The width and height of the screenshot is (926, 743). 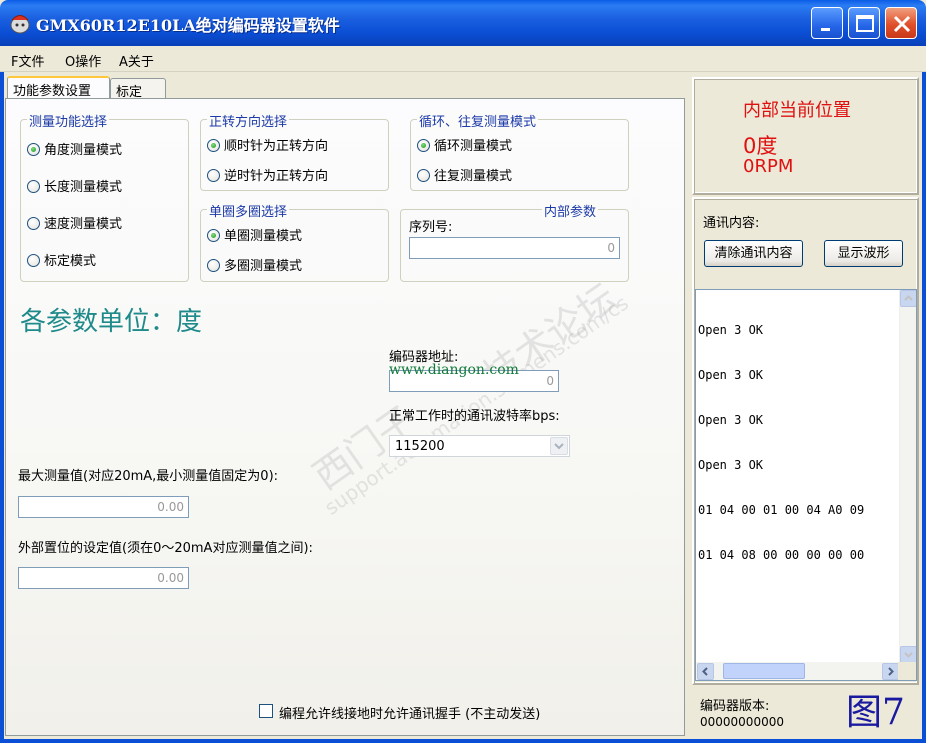 What do you see at coordinates (764, 671) in the screenshot?
I see `scroll-thumb` at bounding box center [764, 671].